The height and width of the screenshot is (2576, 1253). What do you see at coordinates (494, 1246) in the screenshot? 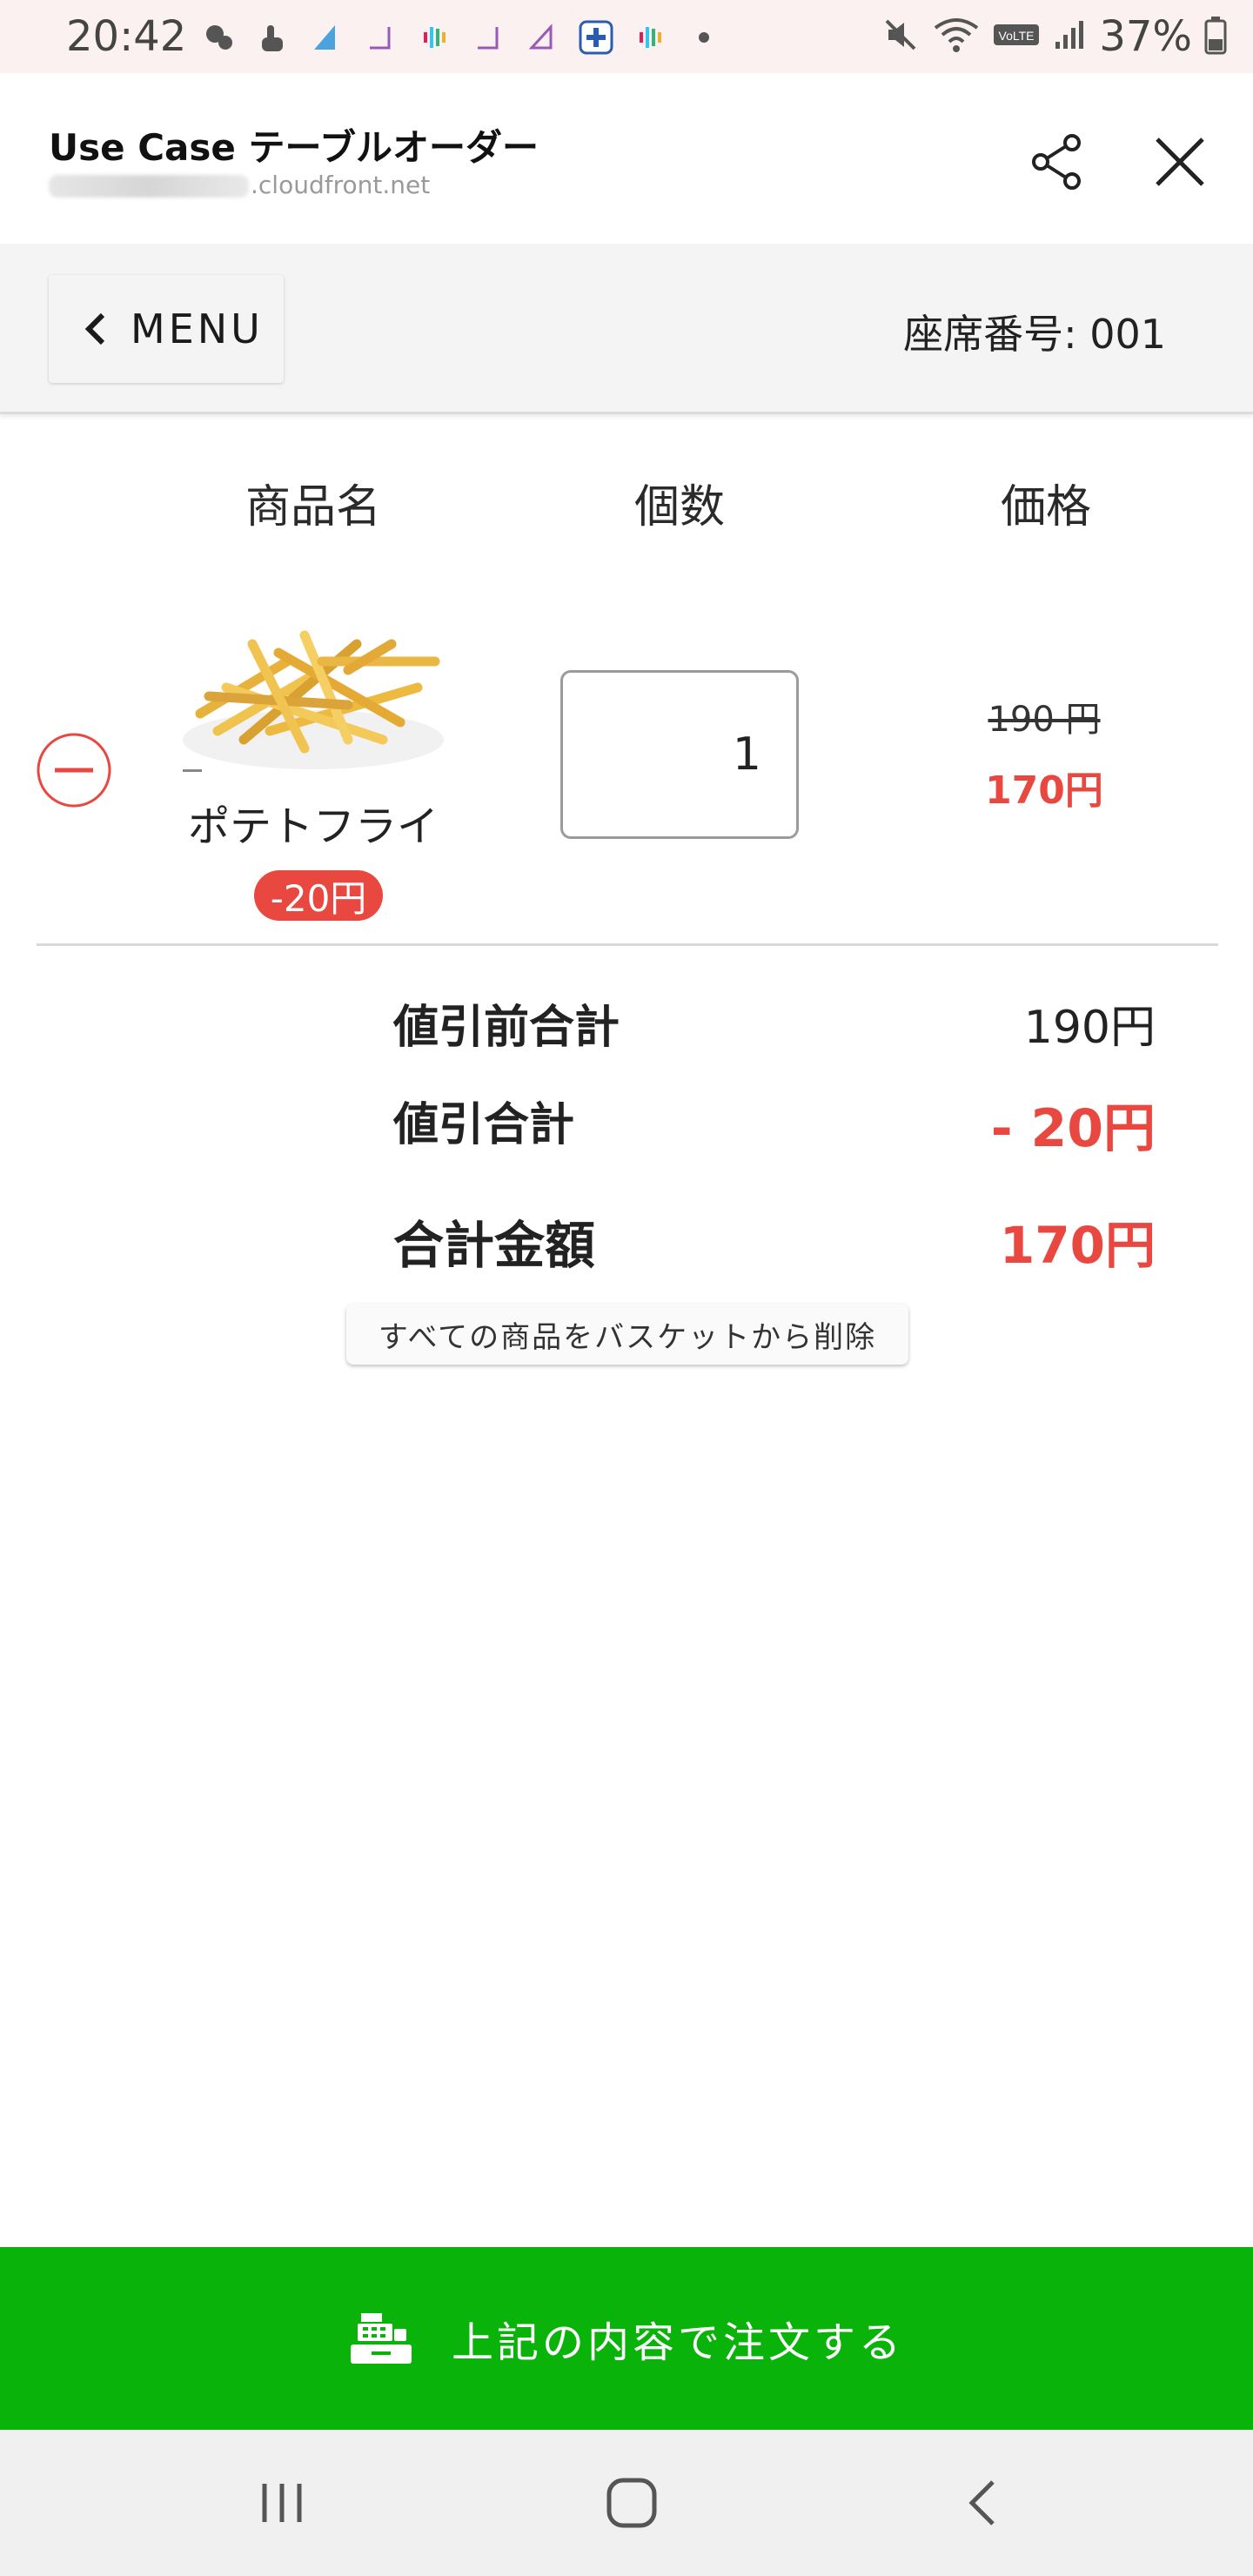
I see `grand-total-label: 合計金額` at bounding box center [494, 1246].